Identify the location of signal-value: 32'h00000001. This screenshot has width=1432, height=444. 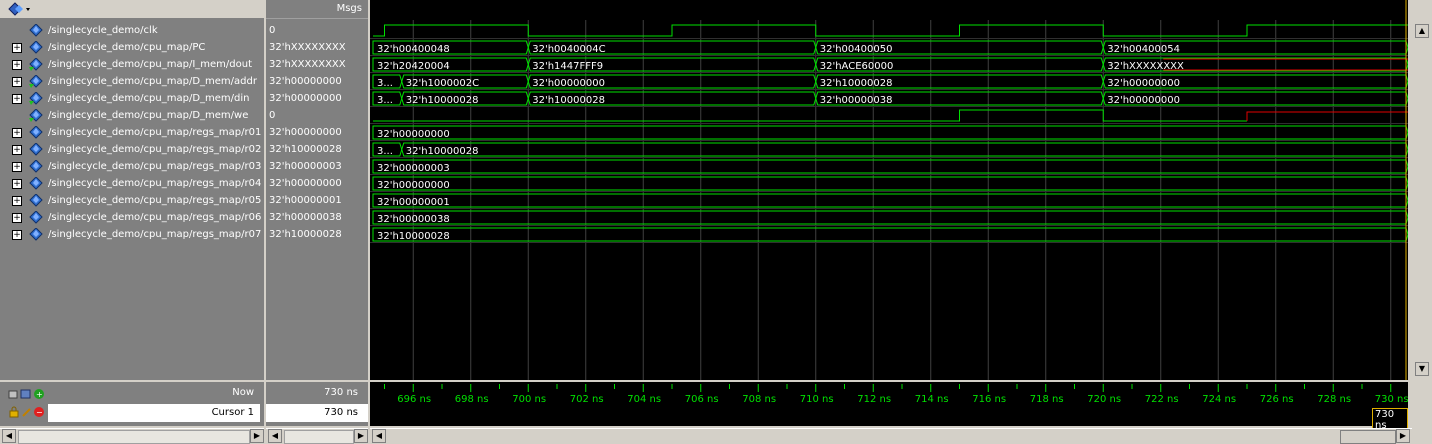
(305, 200).